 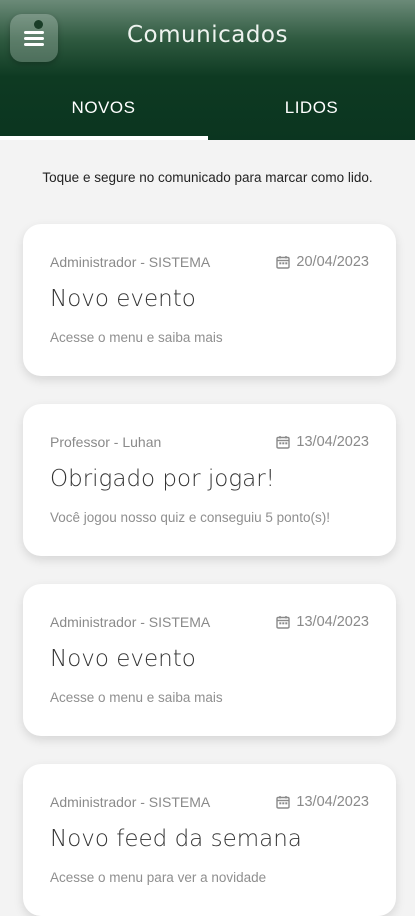 I want to click on card-date: 20/04/2023, so click(x=332, y=262).